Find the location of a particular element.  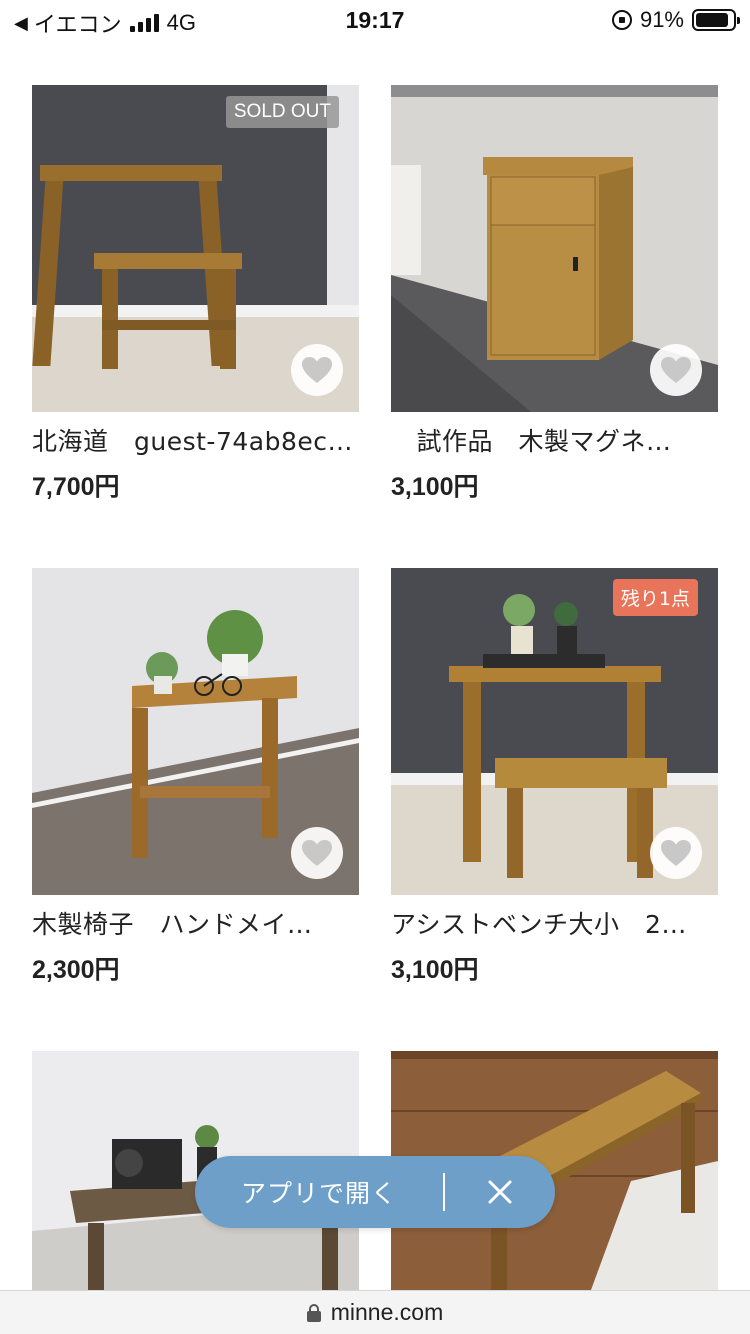

product-card: 木製椅子 ハンドメイ… 2,300円 is located at coordinates (195, 777).